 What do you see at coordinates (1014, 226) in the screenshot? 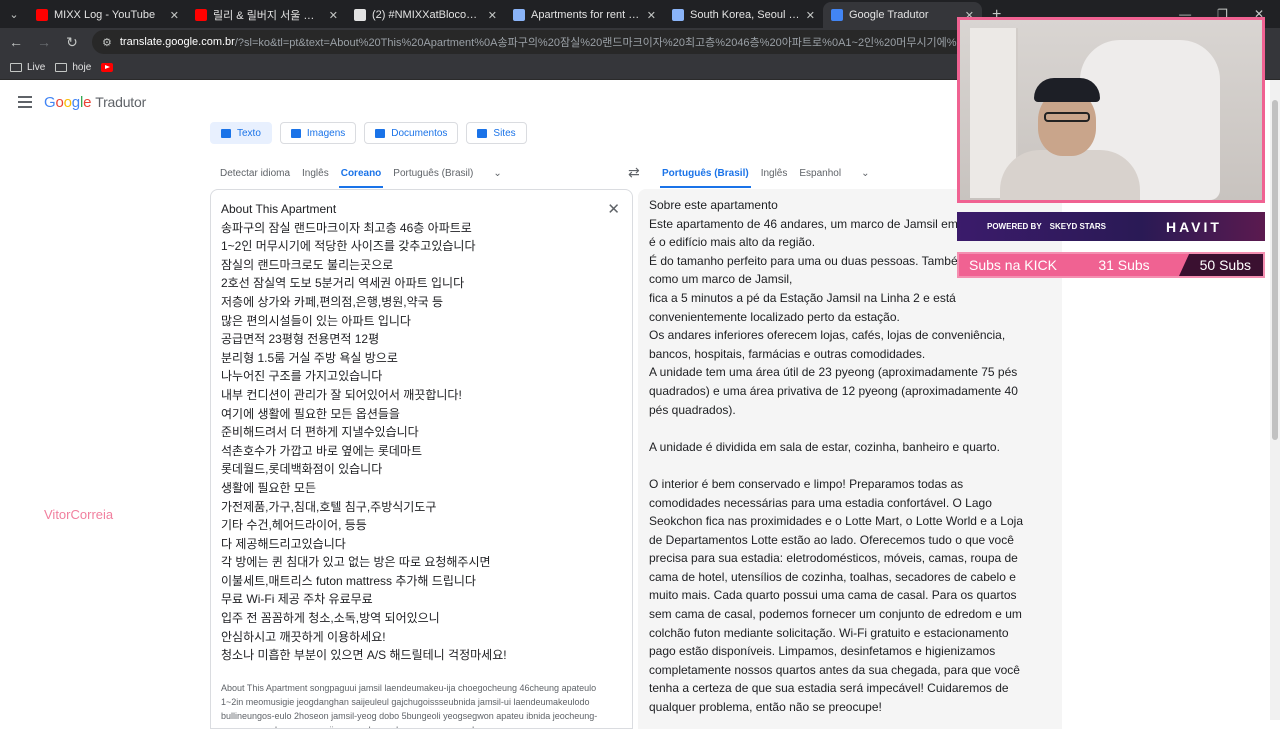
I see `powered-by-label: POWERED BY` at bounding box center [1014, 226].